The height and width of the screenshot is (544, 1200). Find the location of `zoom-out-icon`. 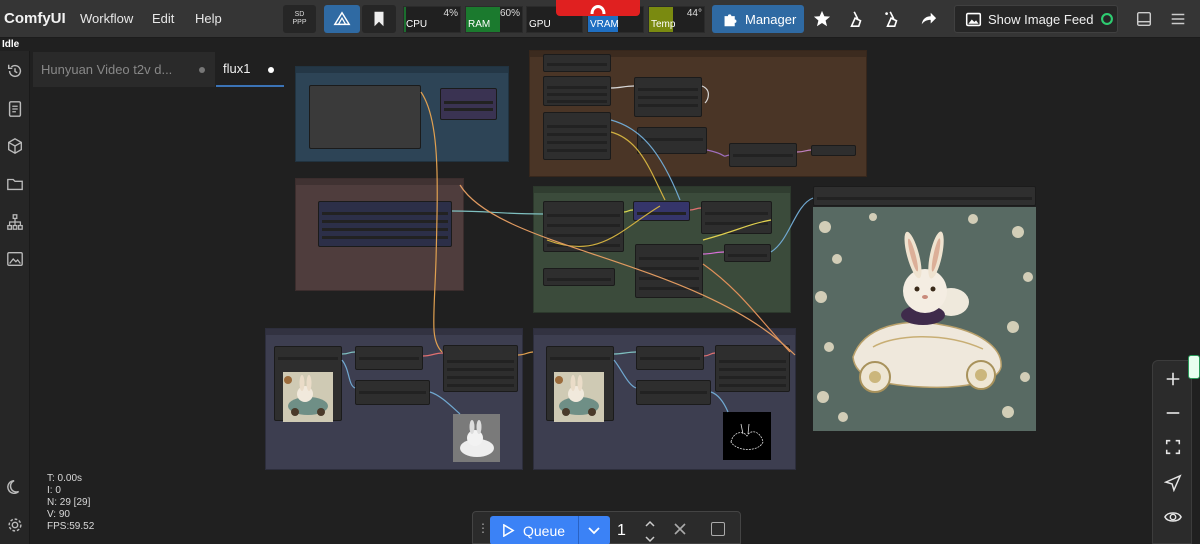

zoom-out-icon is located at coordinates (1173, 413).